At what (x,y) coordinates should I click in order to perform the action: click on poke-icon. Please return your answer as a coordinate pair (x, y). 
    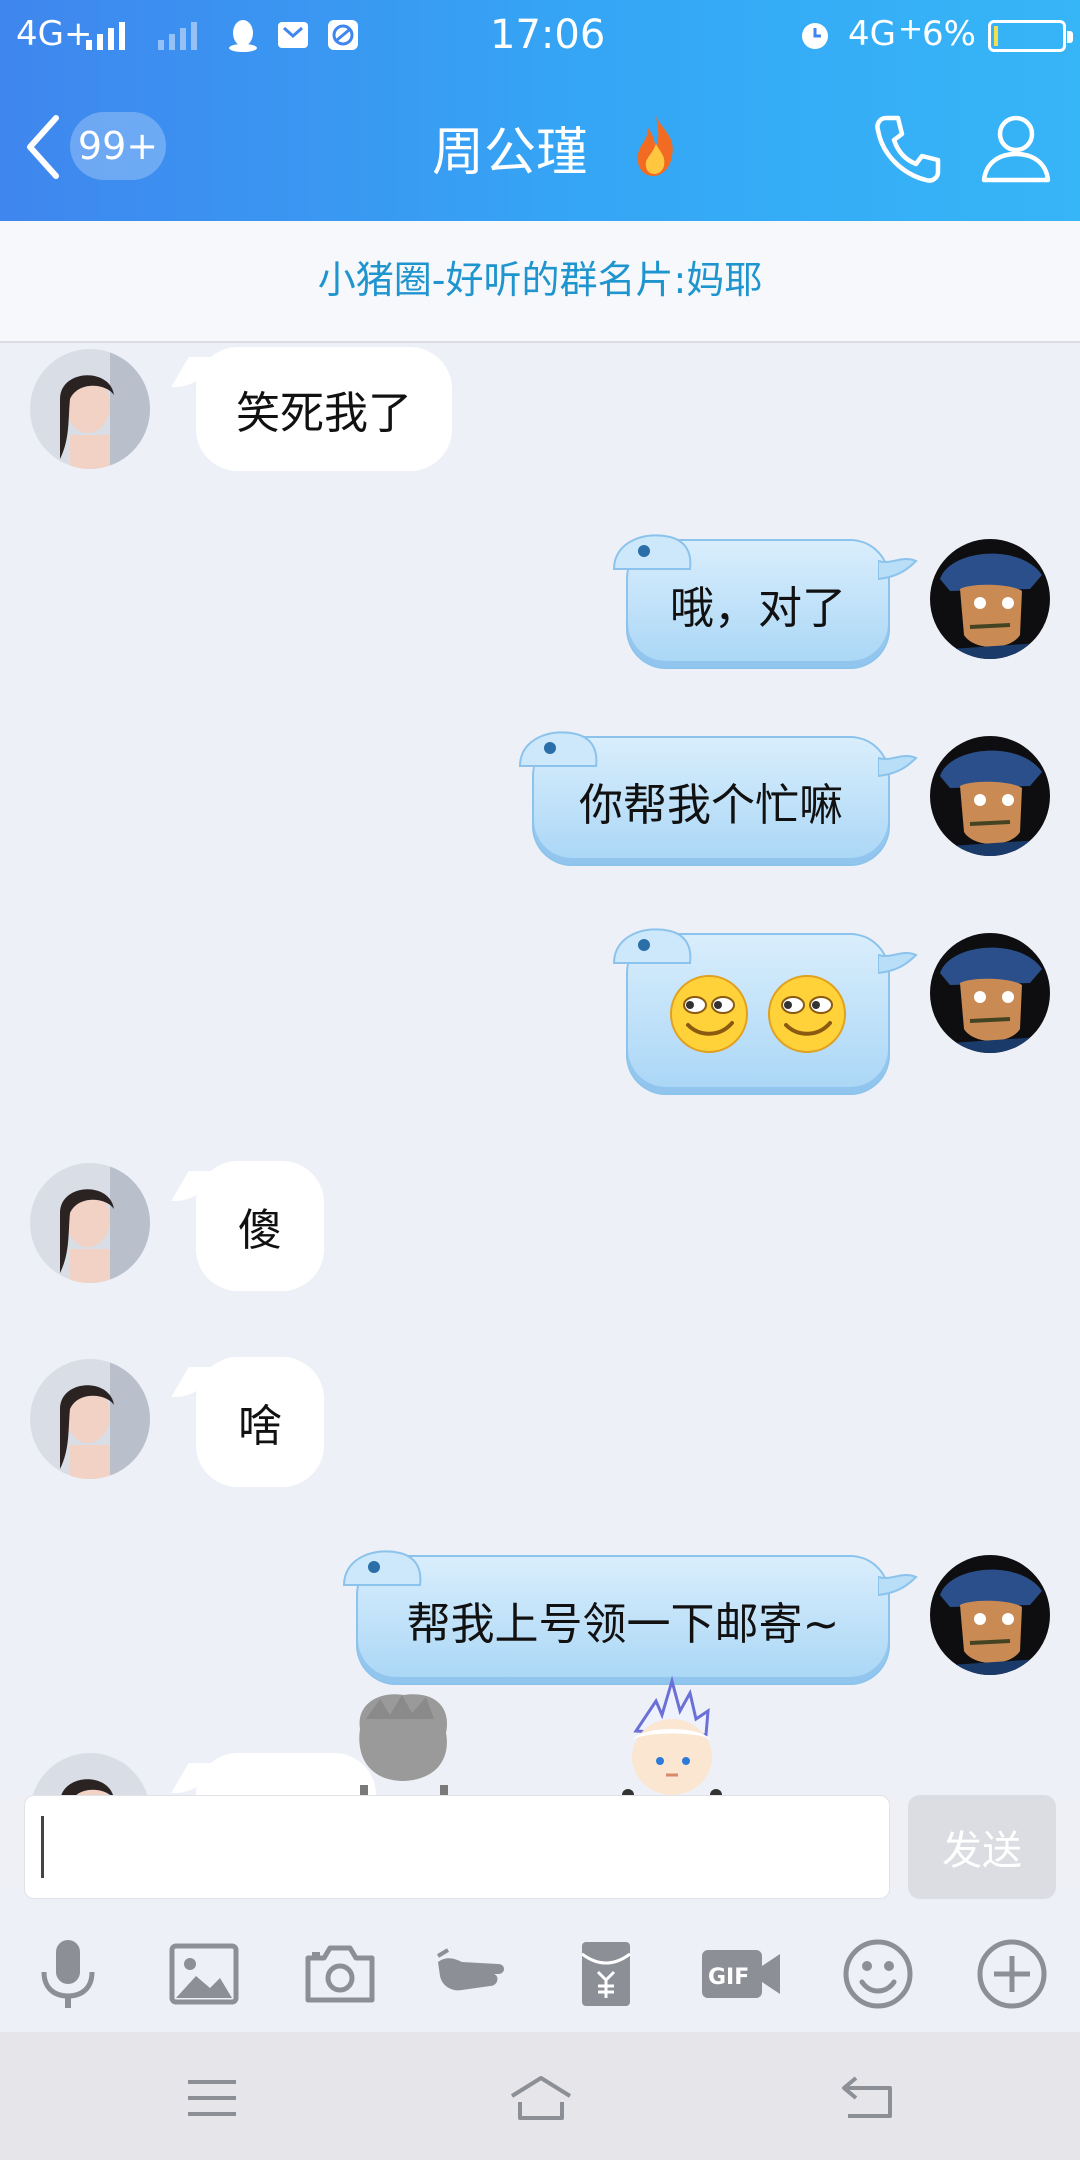
    Looking at the image, I should click on (472, 1974).